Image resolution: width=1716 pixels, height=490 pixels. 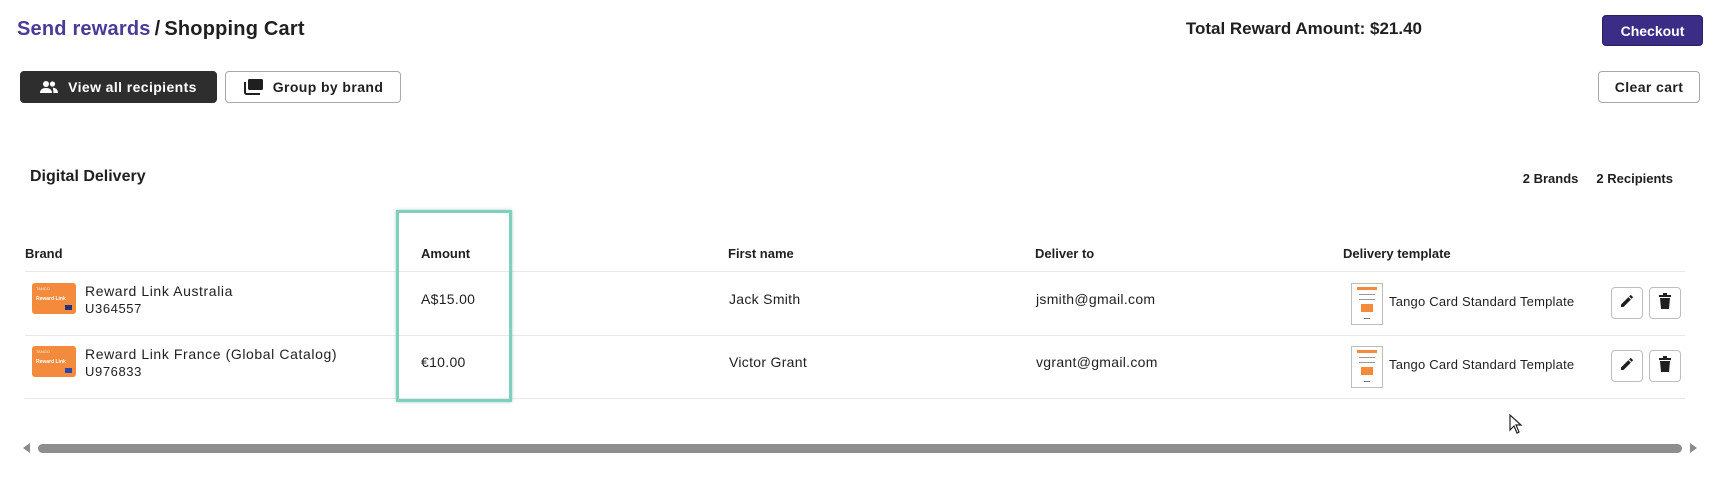 What do you see at coordinates (1652, 30) in the screenshot?
I see `checkout-button: Checkout` at bounding box center [1652, 30].